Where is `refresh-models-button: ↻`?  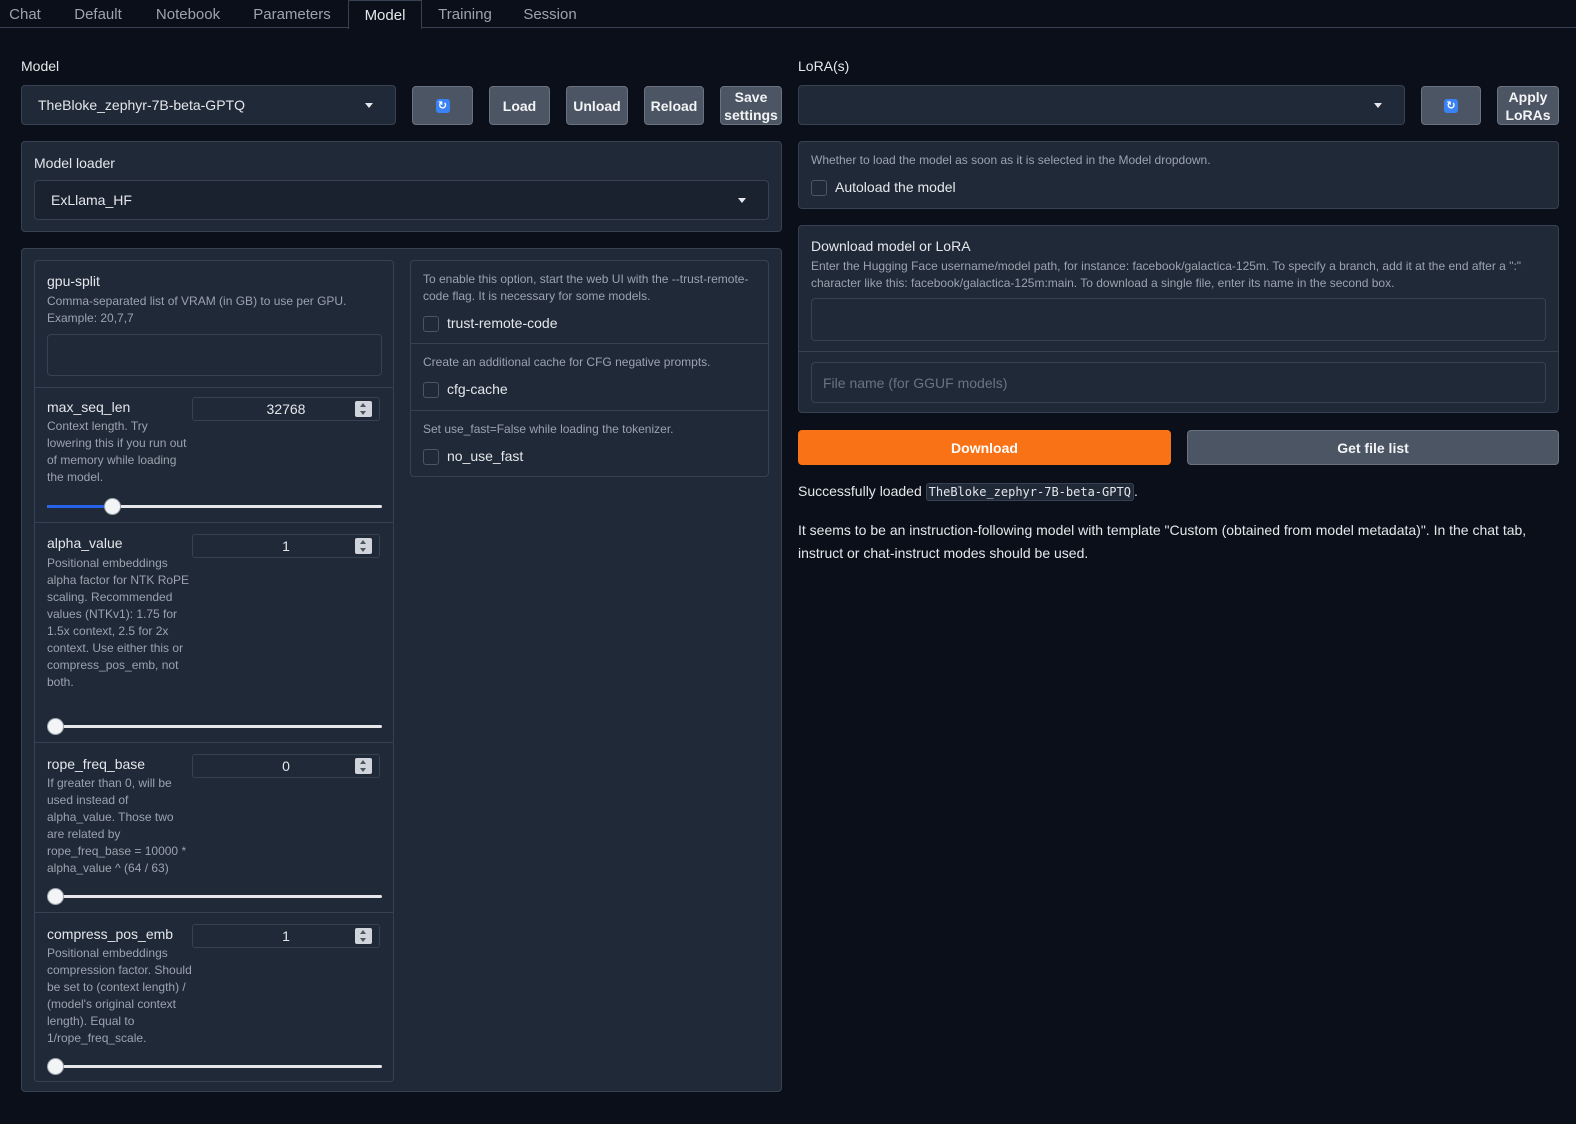 refresh-models-button: ↻ is located at coordinates (442, 105).